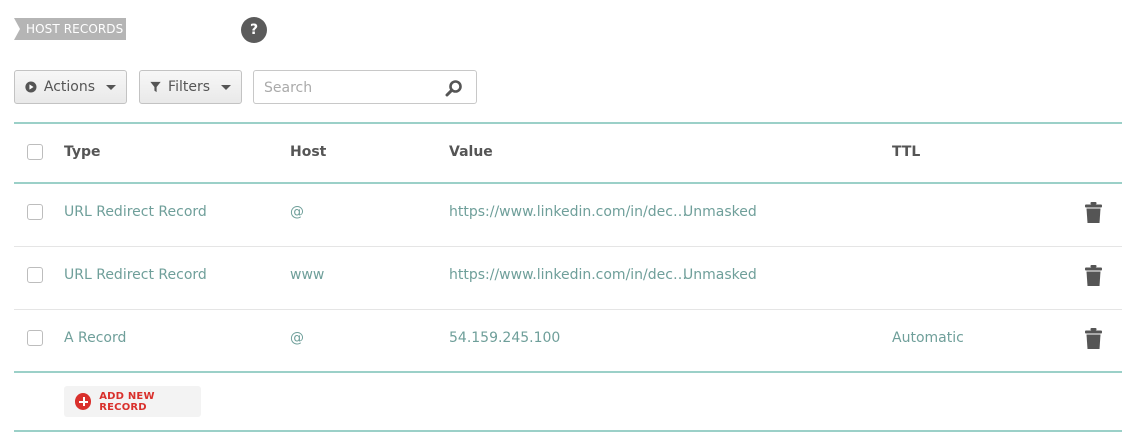 This screenshot has height=438, width=1141. Describe the element at coordinates (307, 275) in the screenshot. I see `record-host: www` at that location.